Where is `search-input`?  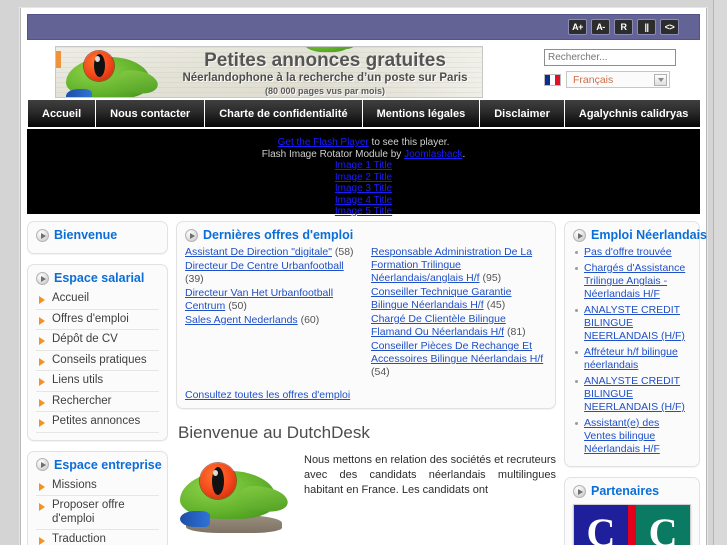
search-input is located at coordinates (610, 57).